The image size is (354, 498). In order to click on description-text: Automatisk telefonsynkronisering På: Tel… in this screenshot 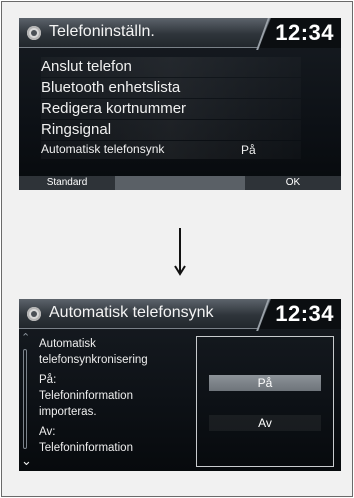, I will do `click(114, 396)`.